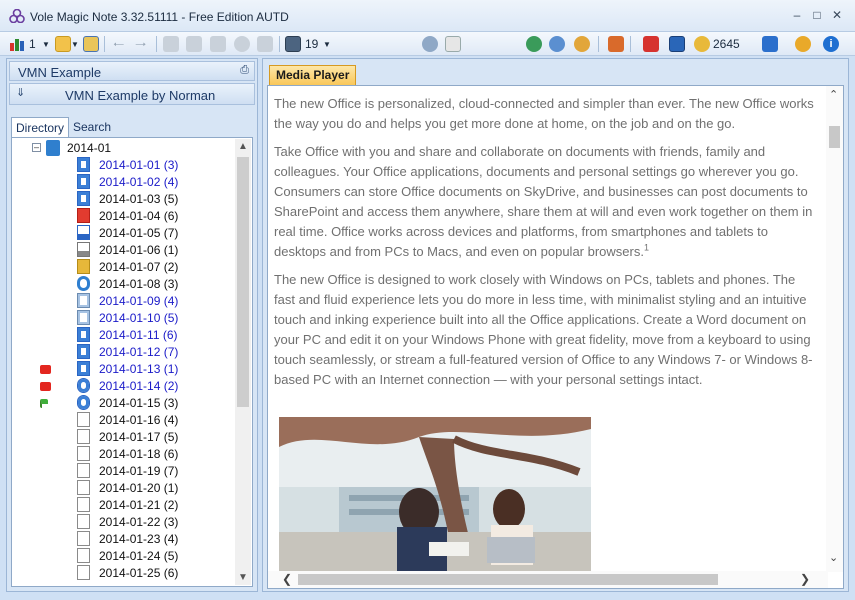 The image size is (855, 600). What do you see at coordinates (139, 216) in the screenshot?
I see `tree-node-label: 2014-01-04 (6)` at bounding box center [139, 216].